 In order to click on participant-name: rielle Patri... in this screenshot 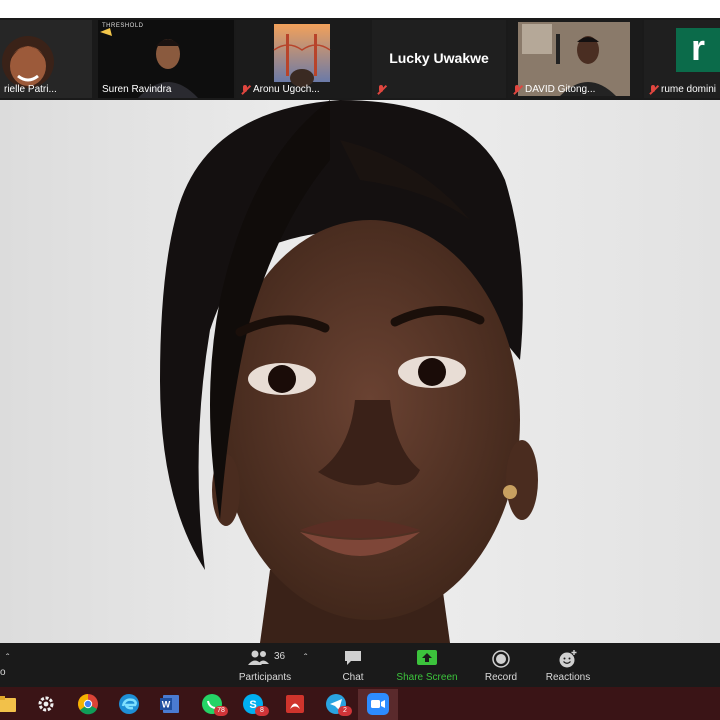, I will do `click(30, 89)`.